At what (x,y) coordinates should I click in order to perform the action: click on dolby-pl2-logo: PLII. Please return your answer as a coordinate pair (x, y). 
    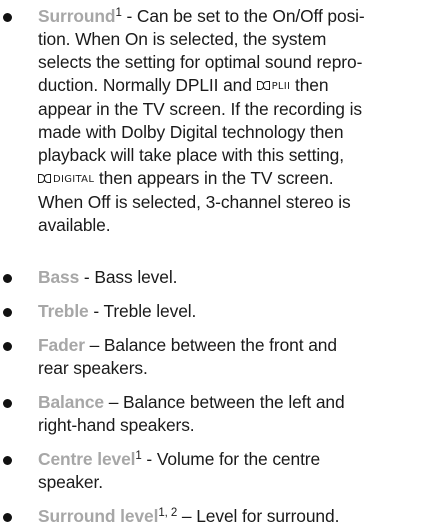
    Looking at the image, I should click on (273, 86).